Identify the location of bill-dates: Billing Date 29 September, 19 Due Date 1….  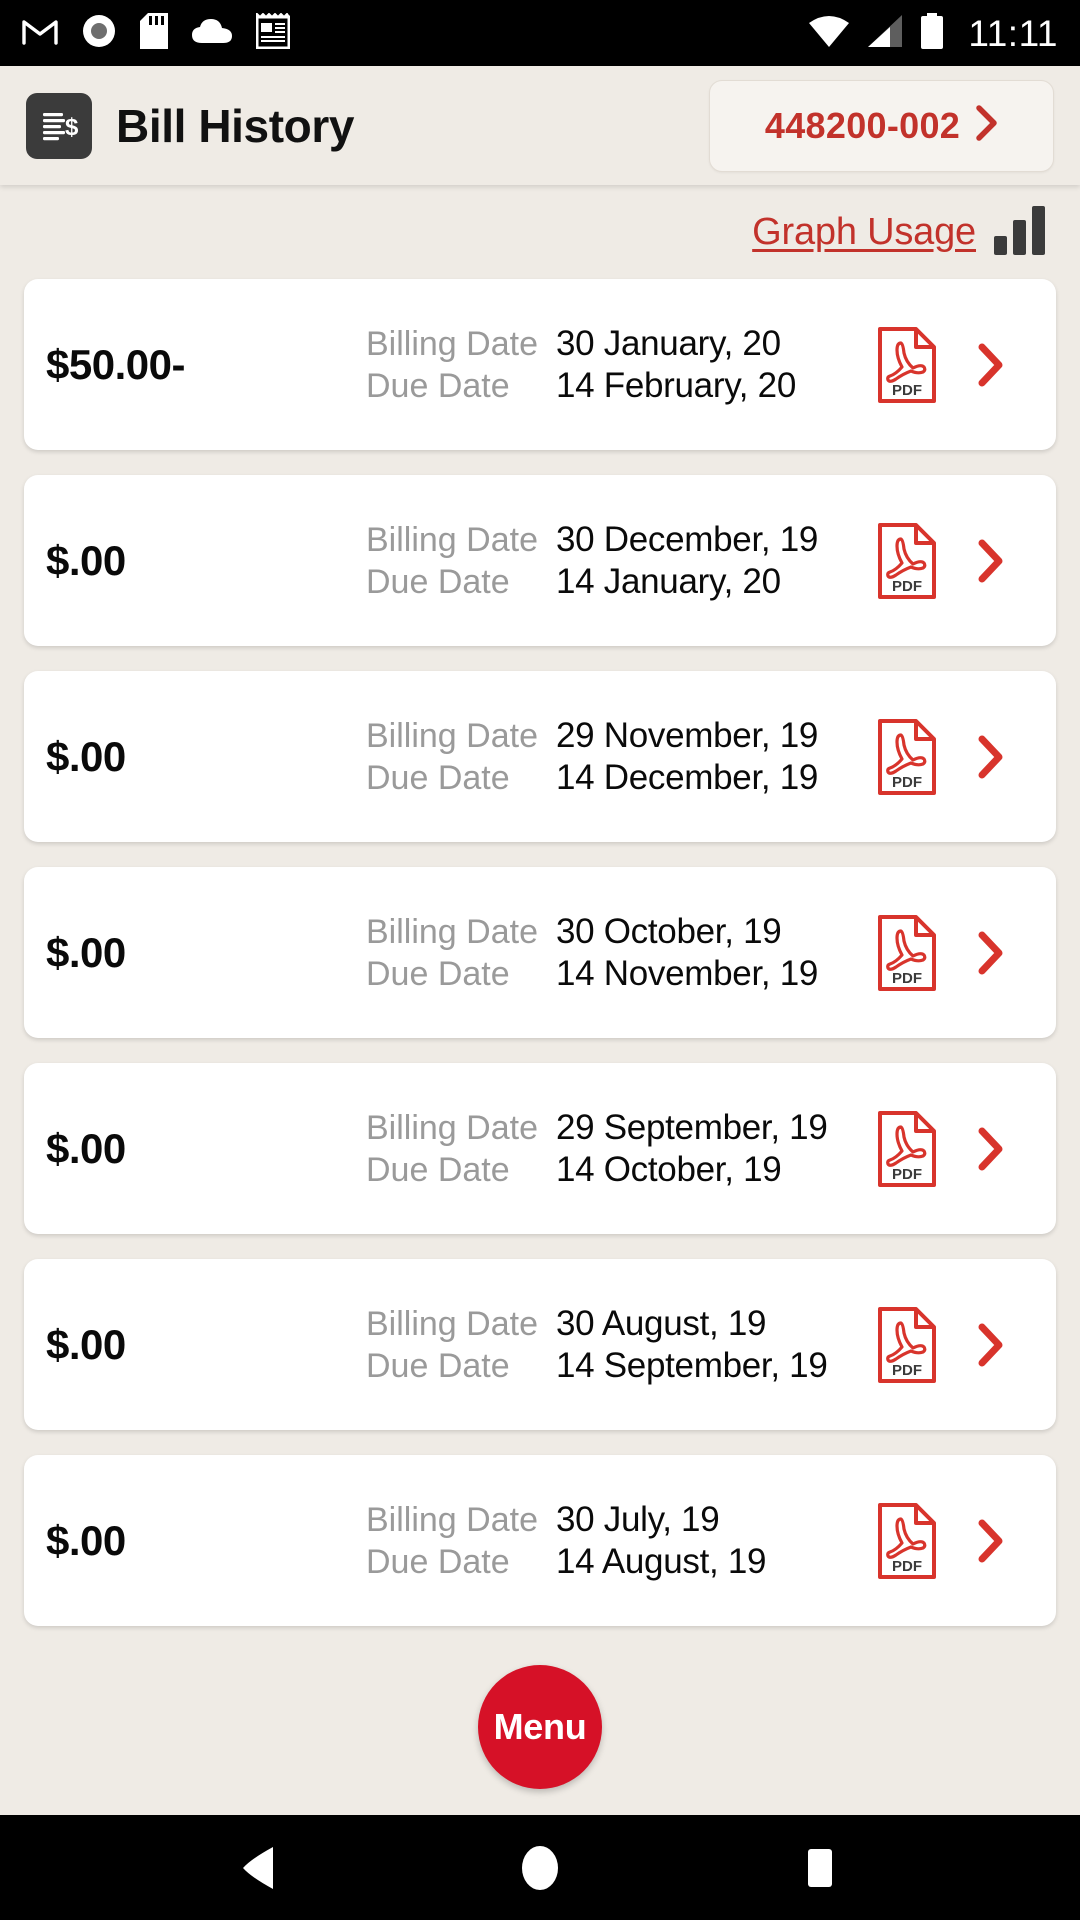
(618, 1149).